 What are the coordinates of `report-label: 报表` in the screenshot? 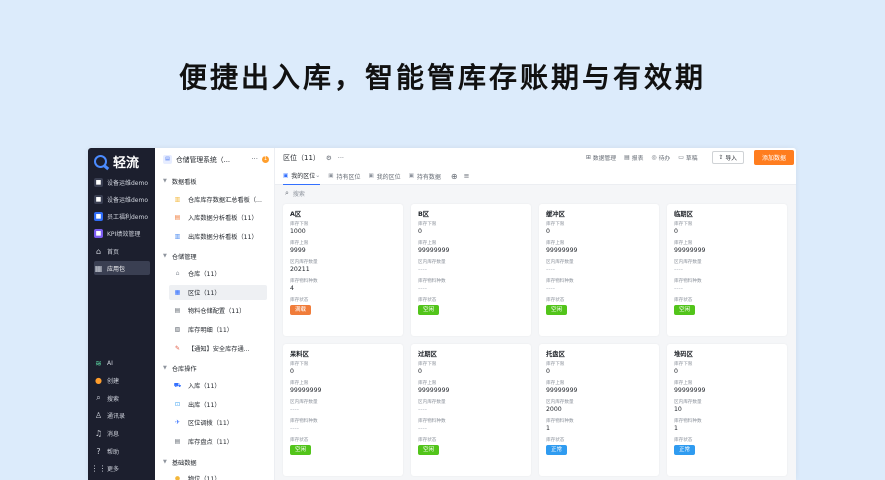 It's located at (637, 159).